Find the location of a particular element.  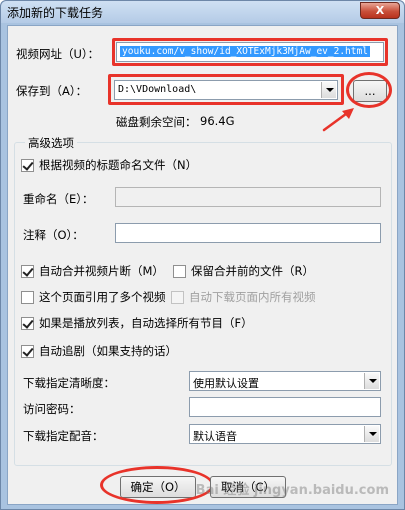

save-to-label: 保存到（A）： is located at coordinates (52, 91).